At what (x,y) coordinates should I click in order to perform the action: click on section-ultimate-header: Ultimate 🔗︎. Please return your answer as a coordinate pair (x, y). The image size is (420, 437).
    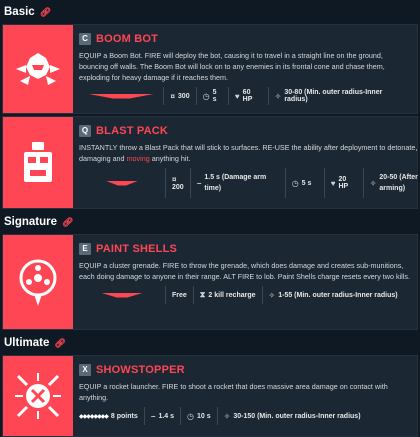
    Looking at the image, I should click on (210, 343).